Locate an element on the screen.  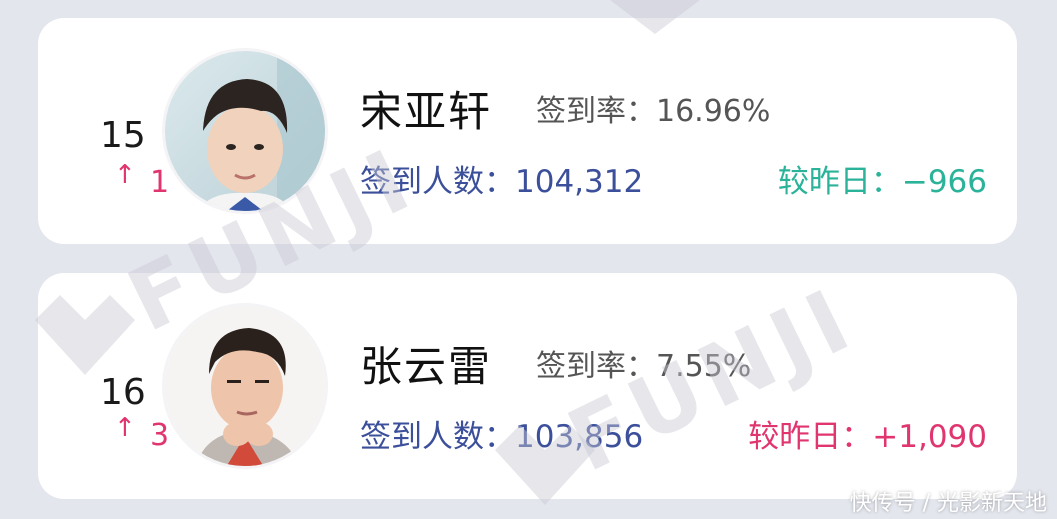
checkin-count: 签到人数：104,312 is located at coordinates (501, 178).